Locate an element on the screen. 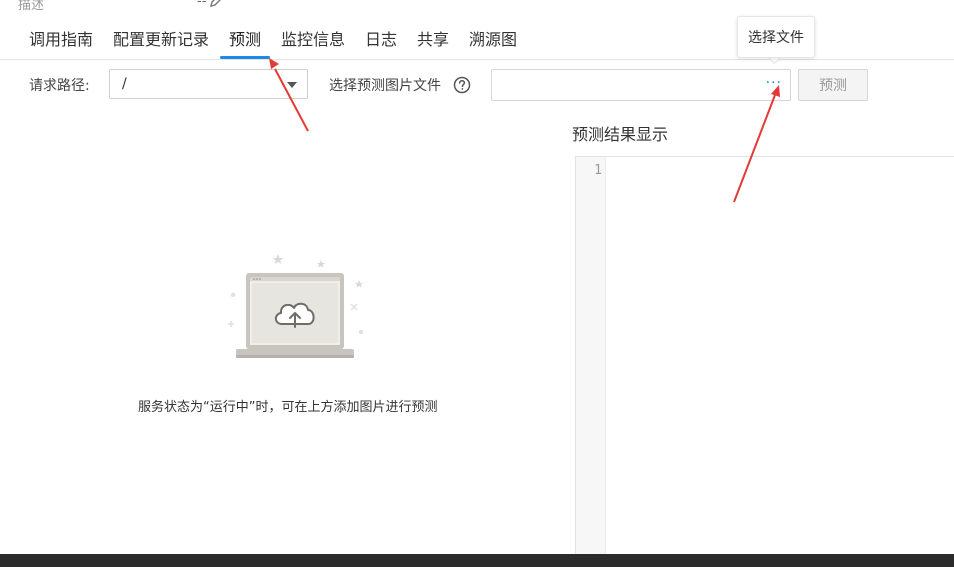  request-path-value: / is located at coordinates (124, 84).